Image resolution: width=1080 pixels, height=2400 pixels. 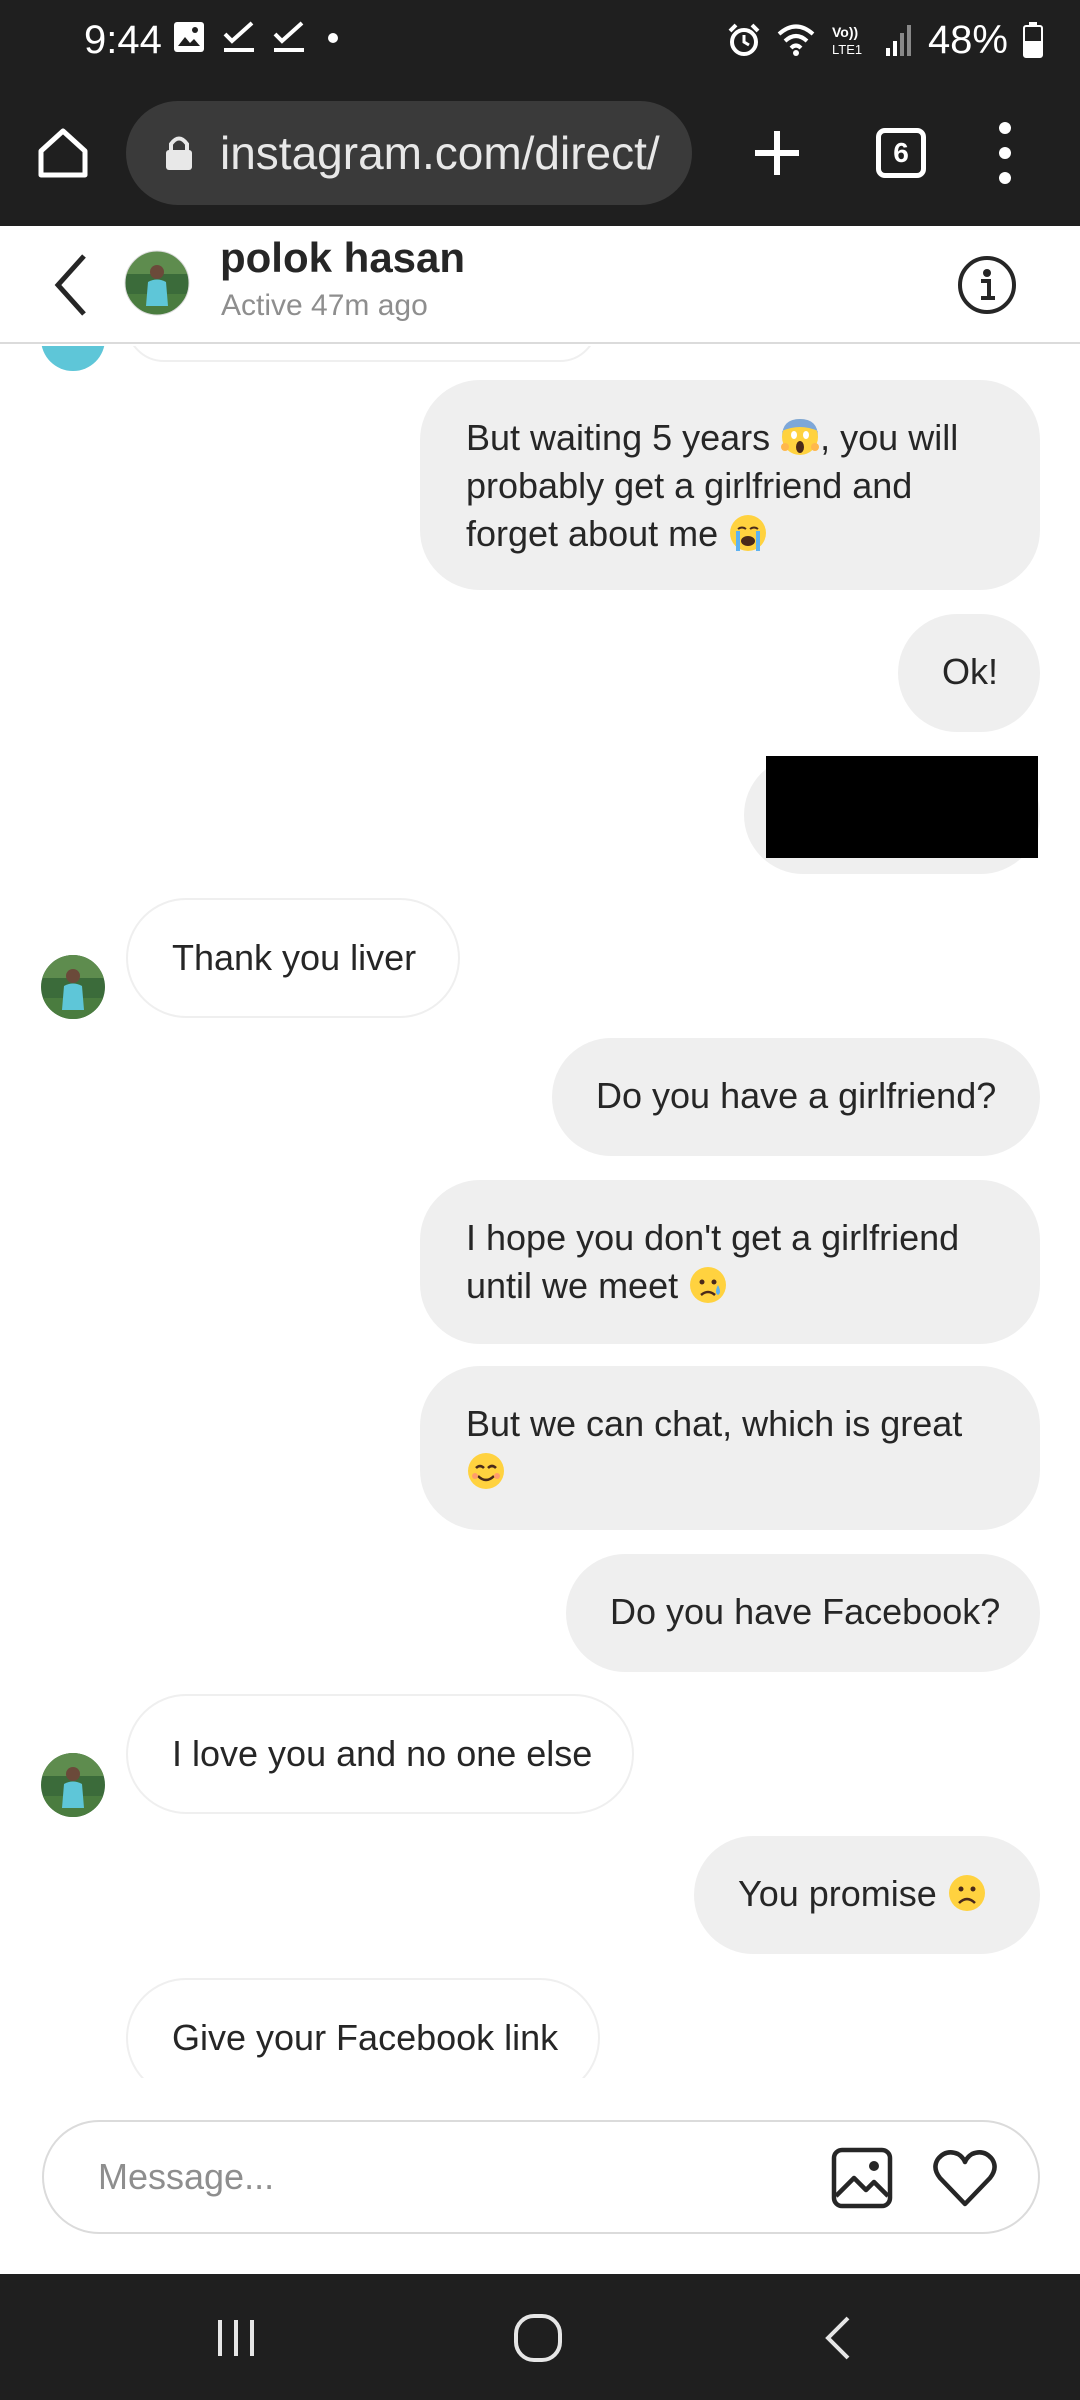 What do you see at coordinates (440, 153) in the screenshot?
I see `url-text: instagram.com/direct/` at bounding box center [440, 153].